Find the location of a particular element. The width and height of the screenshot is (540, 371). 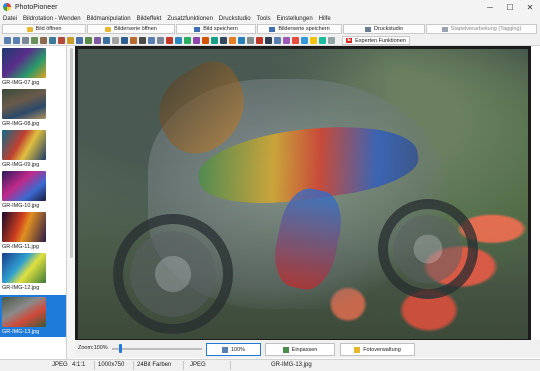

contrast-icon is located at coordinates (79, 40).